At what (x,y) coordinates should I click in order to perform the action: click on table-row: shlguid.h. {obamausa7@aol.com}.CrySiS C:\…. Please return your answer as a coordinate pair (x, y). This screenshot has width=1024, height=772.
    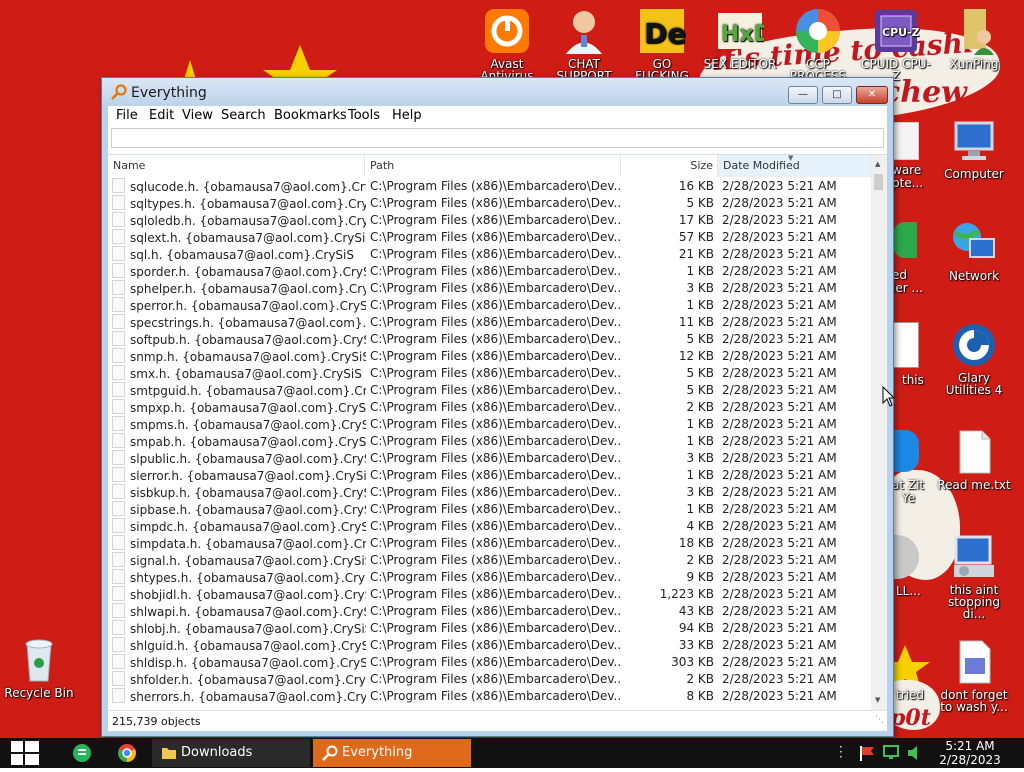
    Looking at the image, I should click on (489, 645).